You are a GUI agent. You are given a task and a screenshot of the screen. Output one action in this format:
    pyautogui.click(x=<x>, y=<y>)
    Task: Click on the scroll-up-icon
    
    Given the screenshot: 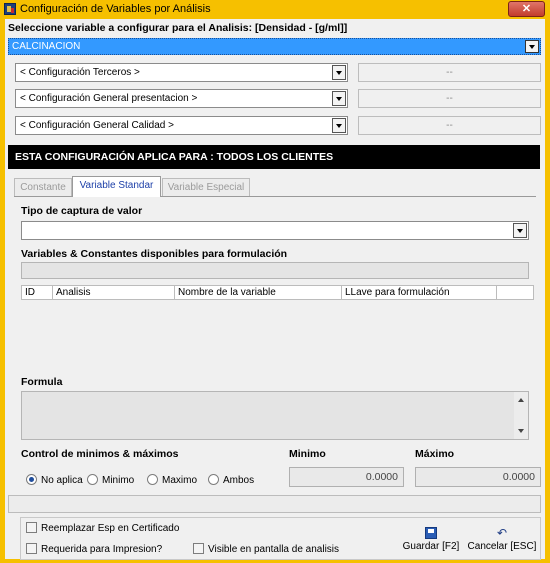 What is the action you would take?
    pyautogui.click(x=521, y=400)
    